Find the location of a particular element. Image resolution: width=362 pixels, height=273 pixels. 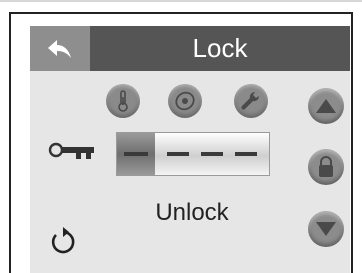

wrench-icon is located at coordinates (250, 100).